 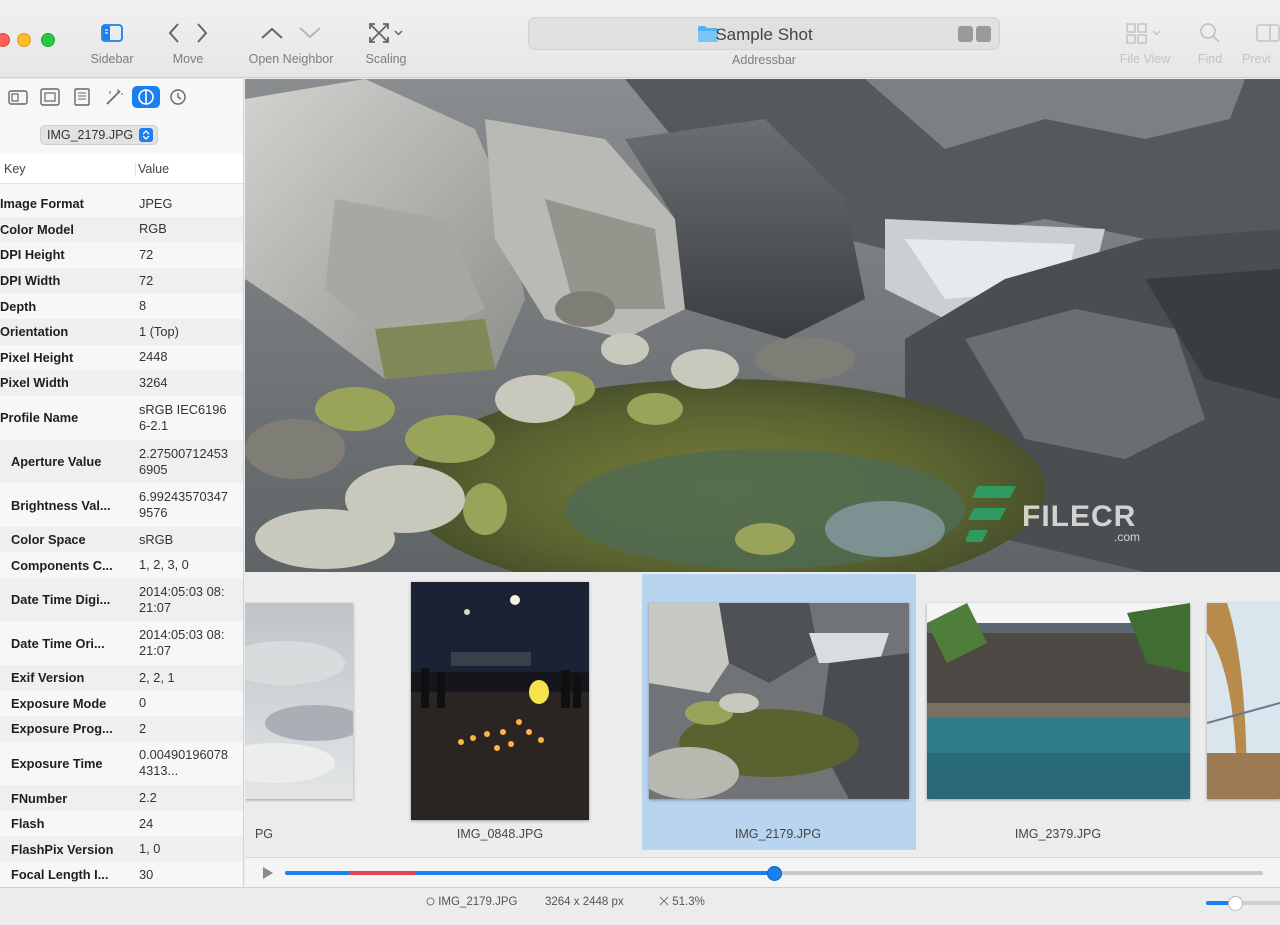 What do you see at coordinates (1235, 903) in the screenshot?
I see `zoom-slider-handle` at bounding box center [1235, 903].